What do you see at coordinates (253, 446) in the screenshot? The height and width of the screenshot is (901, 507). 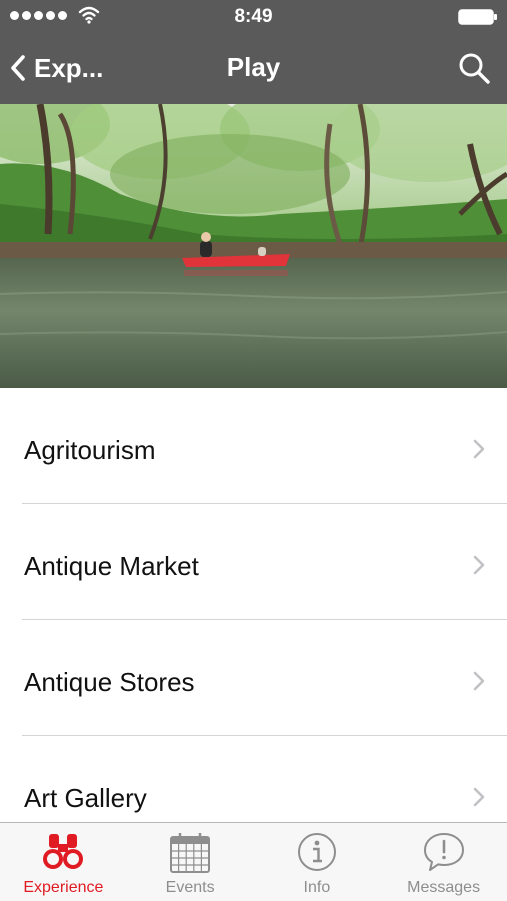 I see `list-item-agritourism: Agritourism` at bounding box center [253, 446].